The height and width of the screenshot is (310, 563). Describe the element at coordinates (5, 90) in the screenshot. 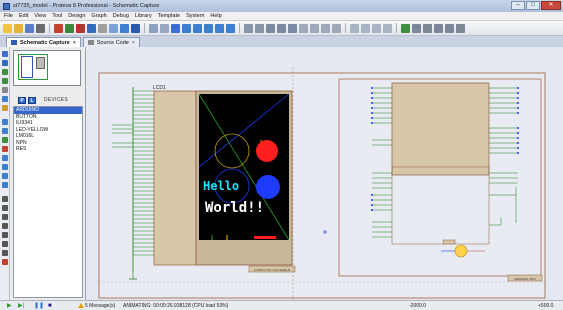

I see `text-script-icon` at that location.